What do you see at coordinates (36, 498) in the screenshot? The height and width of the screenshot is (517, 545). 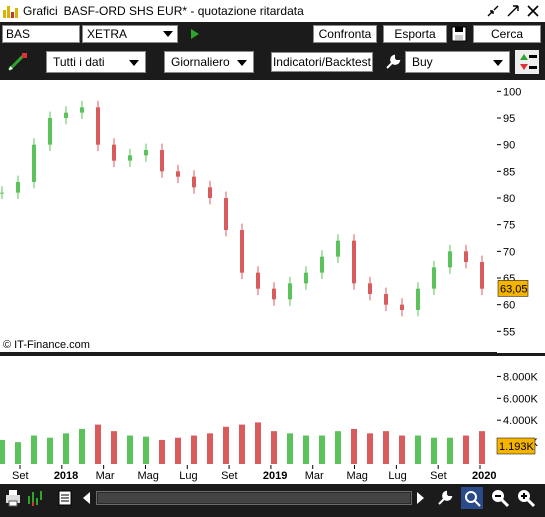 I see `chart-type-icon` at bounding box center [36, 498].